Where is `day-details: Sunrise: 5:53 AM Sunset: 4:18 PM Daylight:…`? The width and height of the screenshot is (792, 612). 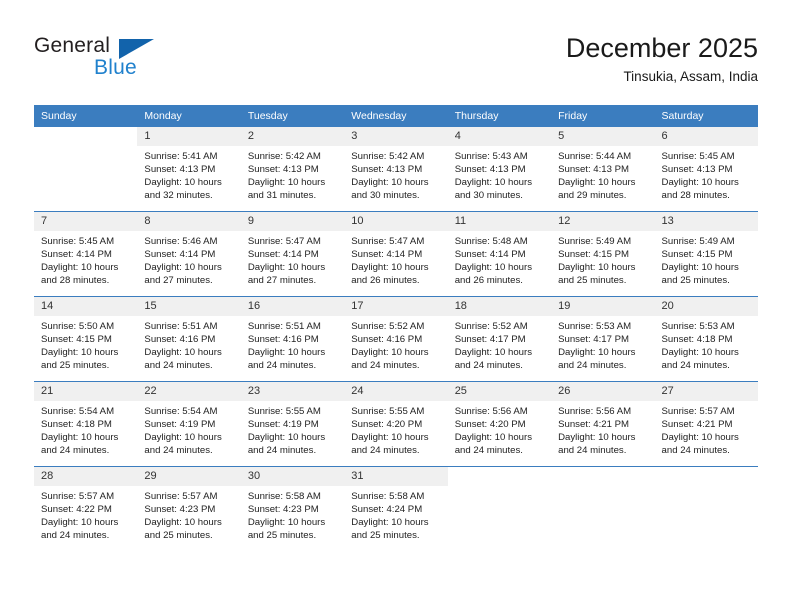
day-details: Sunrise: 5:53 AM Sunset: 4:18 PM Daylight:… is located at coordinates (706, 344).